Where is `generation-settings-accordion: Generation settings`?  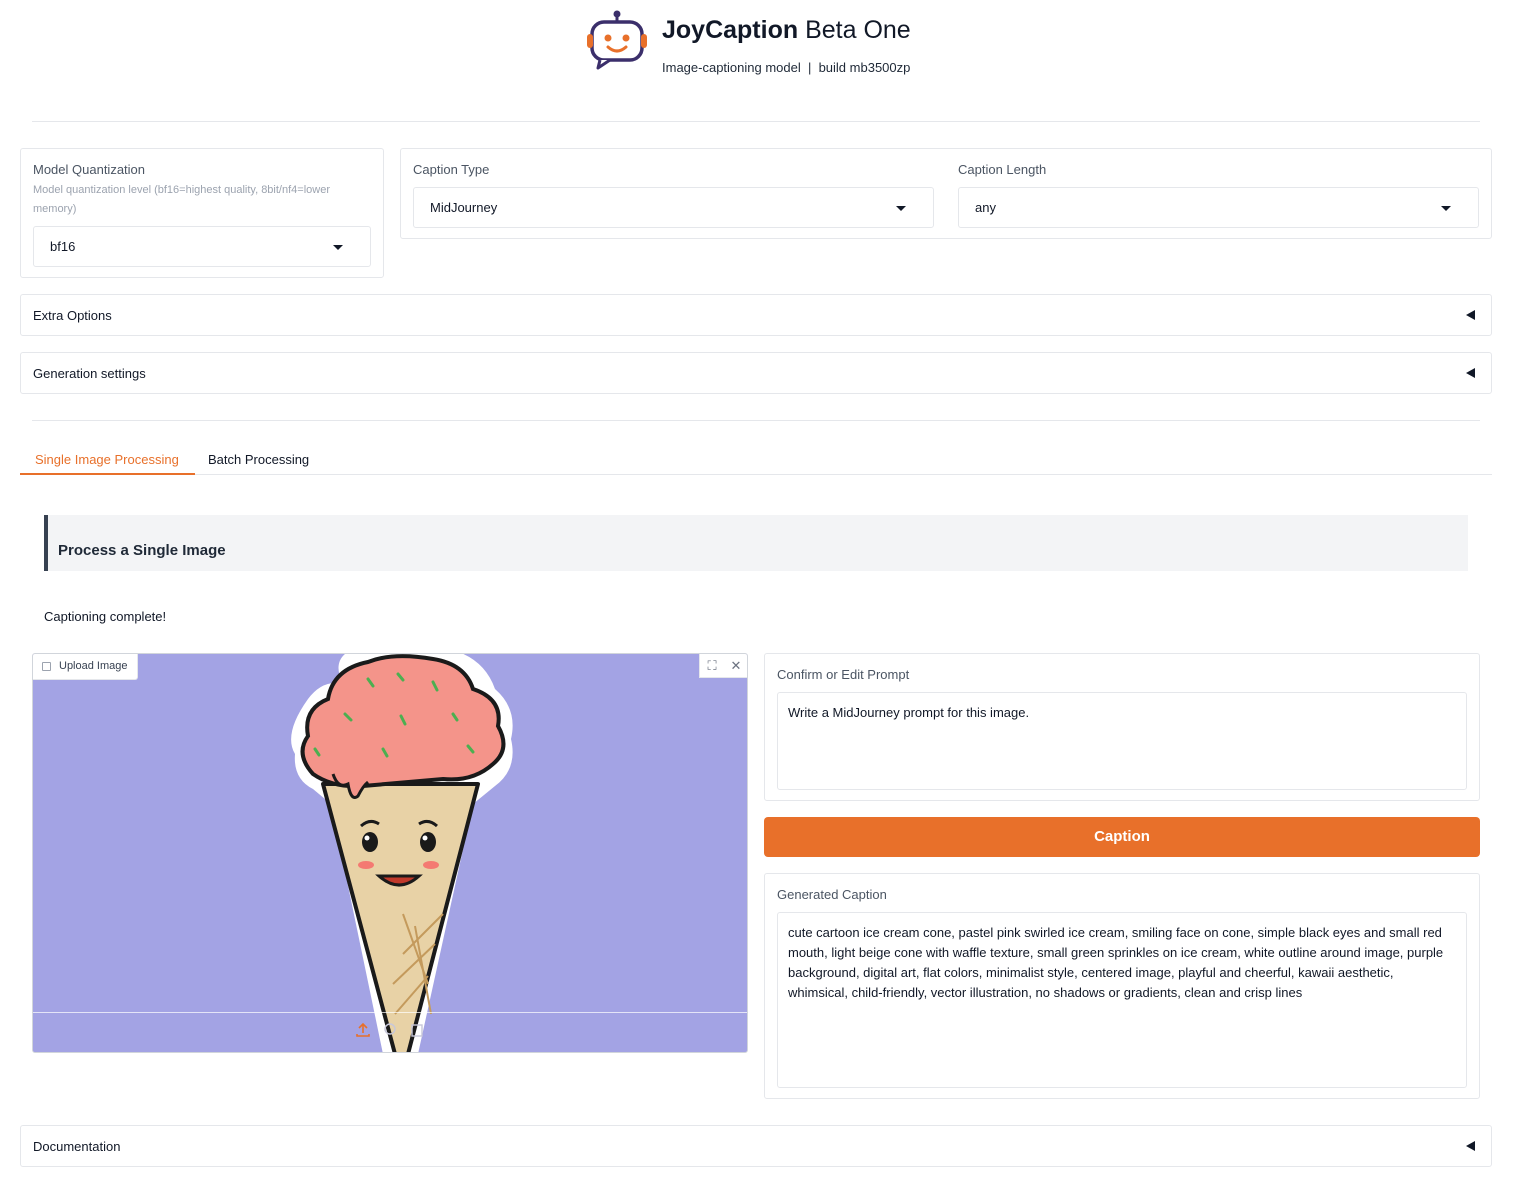
generation-settings-accordion: Generation settings is located at coordinates (756, 373).